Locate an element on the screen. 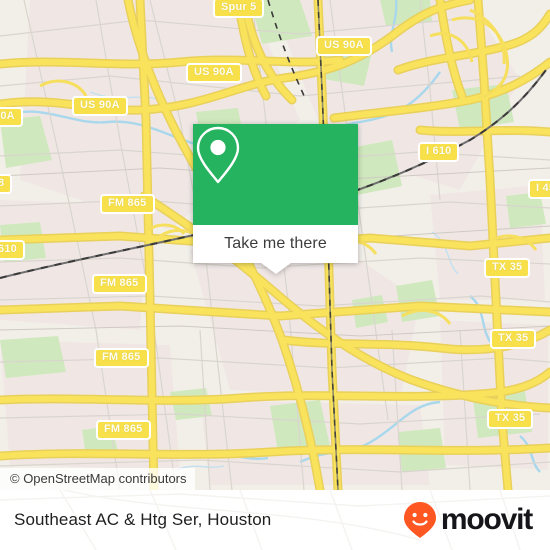 This screenshot has height=550, width=550. place-title: Southeast AC & Htg Ser, Houston is located at coordinates (143, 519).